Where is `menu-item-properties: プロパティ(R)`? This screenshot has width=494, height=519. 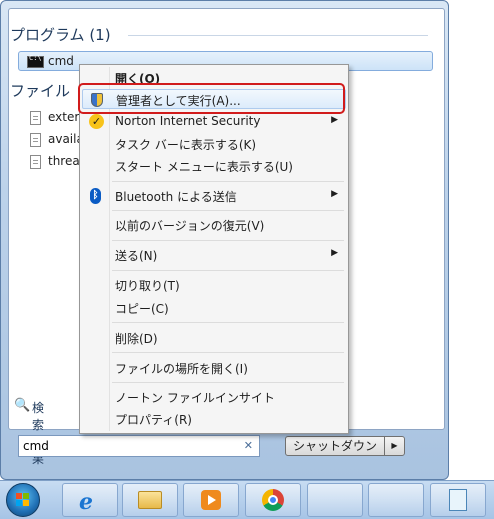
menu-item-properties: プロパティ(R) is located at coordinates (214, 419).